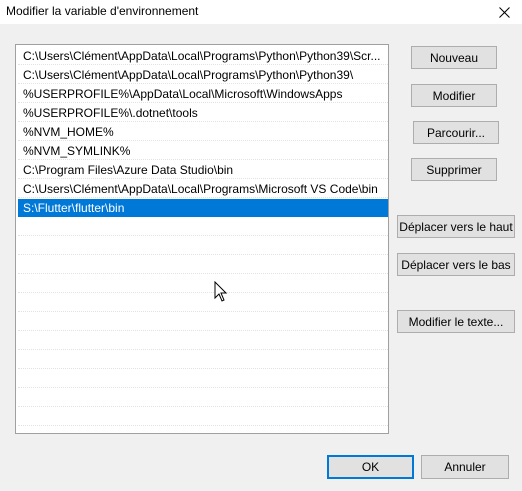 Image resolution: width=522 pixels, height=491 pixels. I want to click on list-item-selected: S:\Flutter\flutter\bin, so click(203, 208).